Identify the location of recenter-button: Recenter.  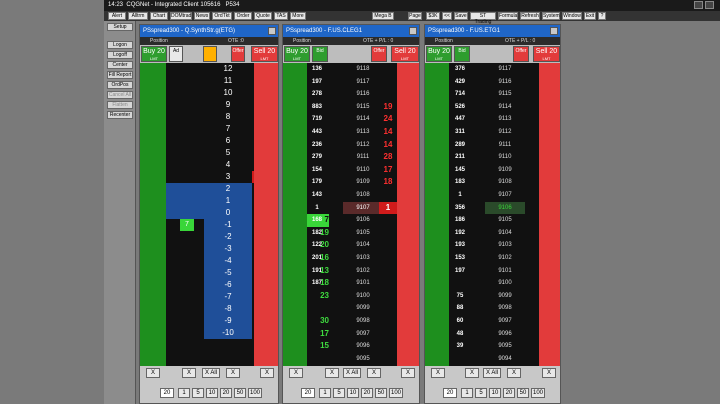
(120, 115).